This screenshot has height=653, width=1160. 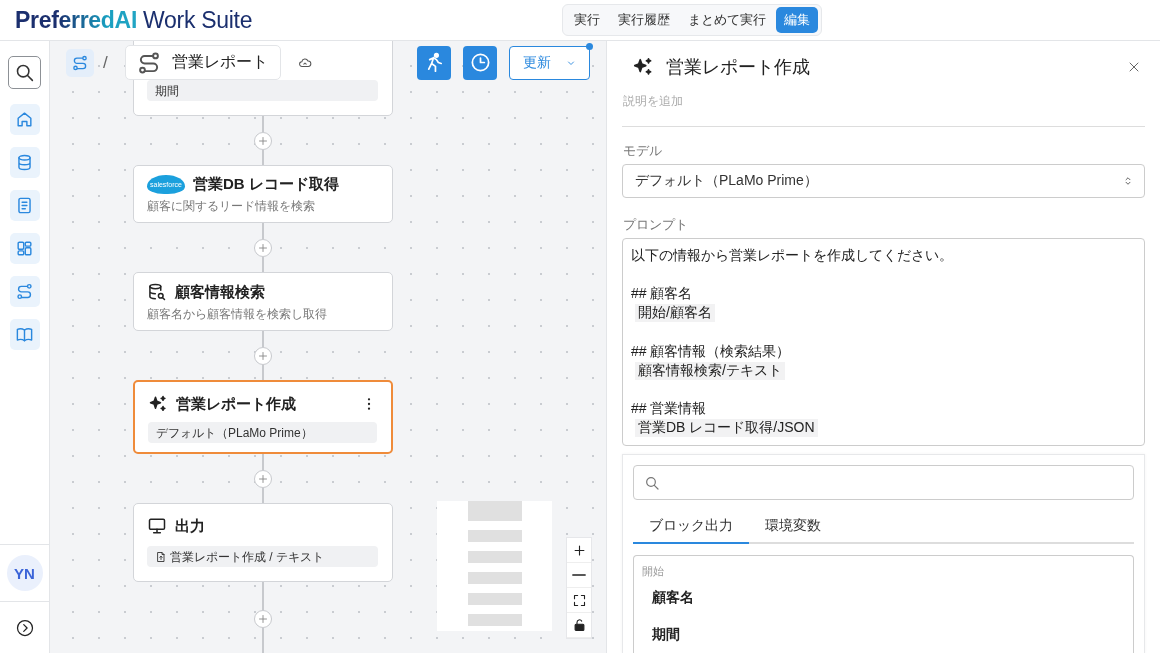 I want to click on node-title: 営業DB レコード取得, so click(x=265, y=184).